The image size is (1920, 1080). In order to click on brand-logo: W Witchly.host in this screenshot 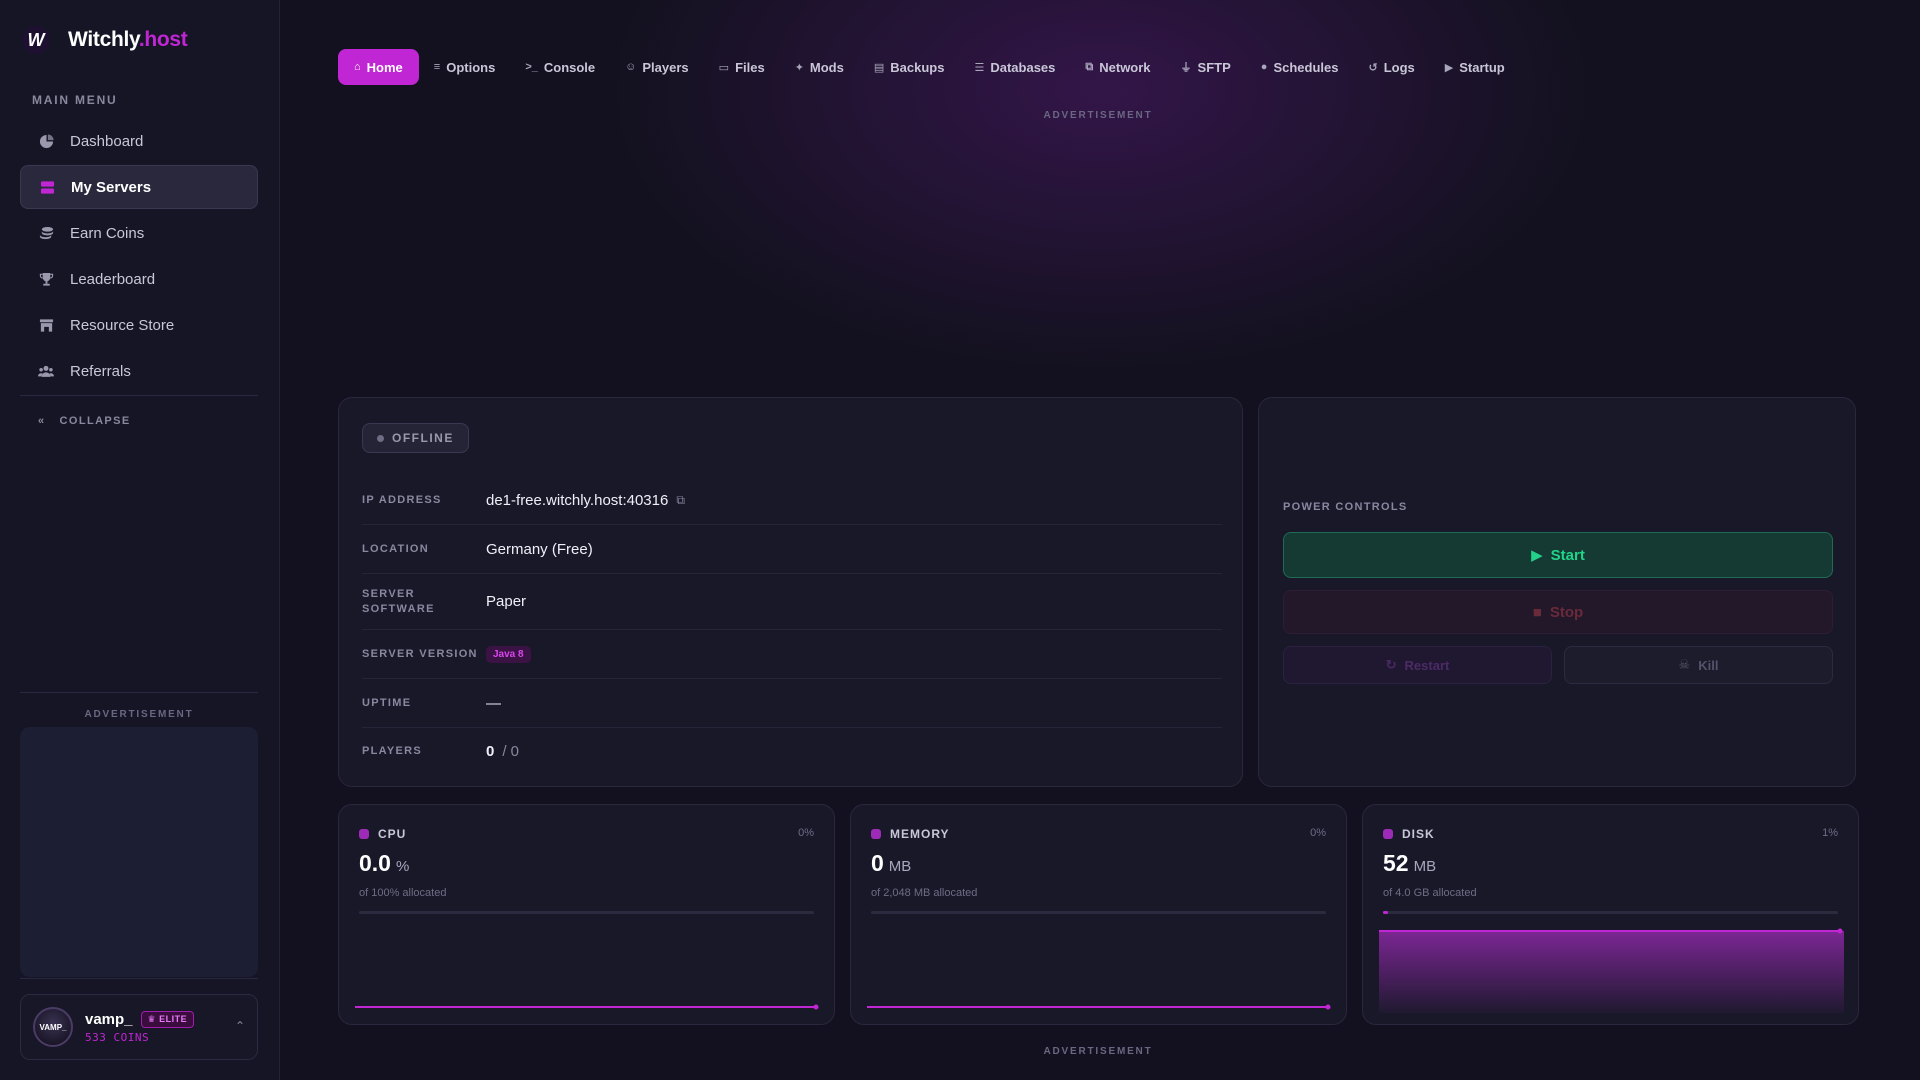, I will do `click(105, 40)`.